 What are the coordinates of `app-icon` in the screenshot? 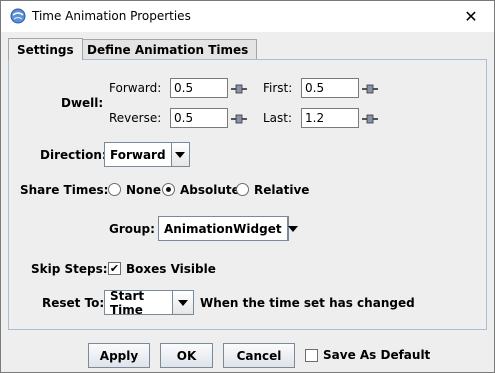 It's located at (18, 16).